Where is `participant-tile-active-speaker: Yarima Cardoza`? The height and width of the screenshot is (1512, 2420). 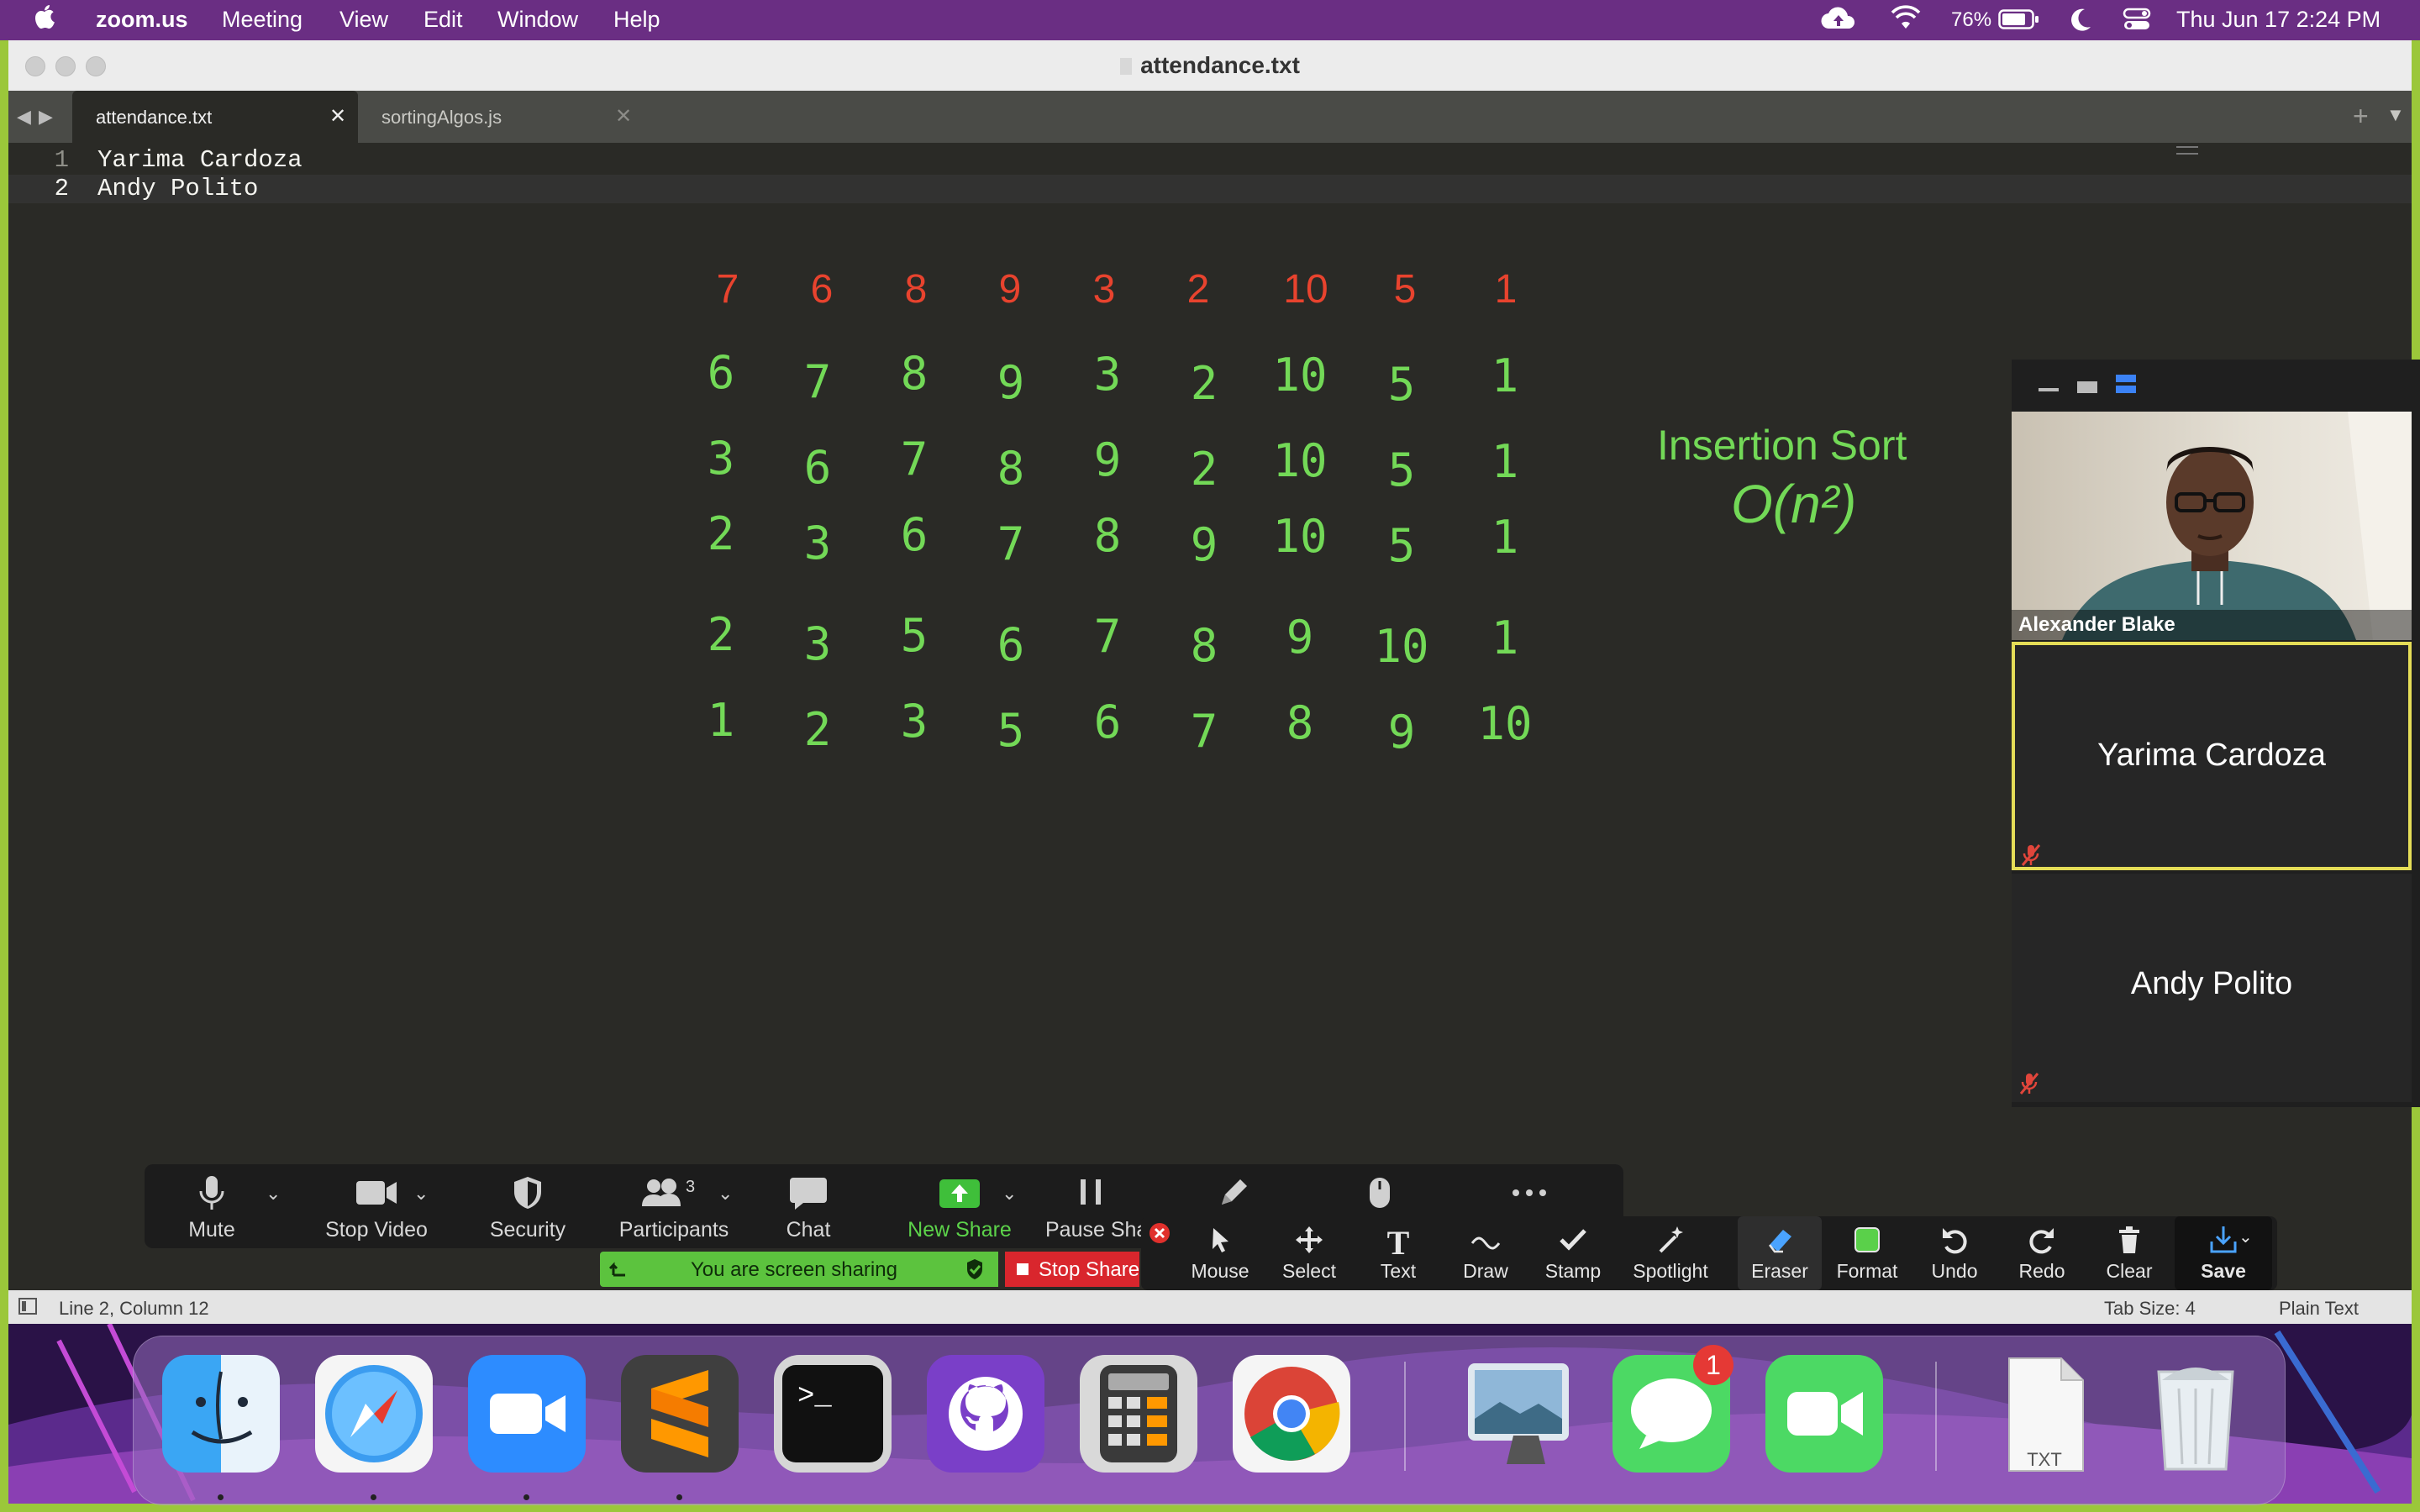 participant-tile-active-speaker: Yarima Cardoza is located at coordinates (2212, 756).